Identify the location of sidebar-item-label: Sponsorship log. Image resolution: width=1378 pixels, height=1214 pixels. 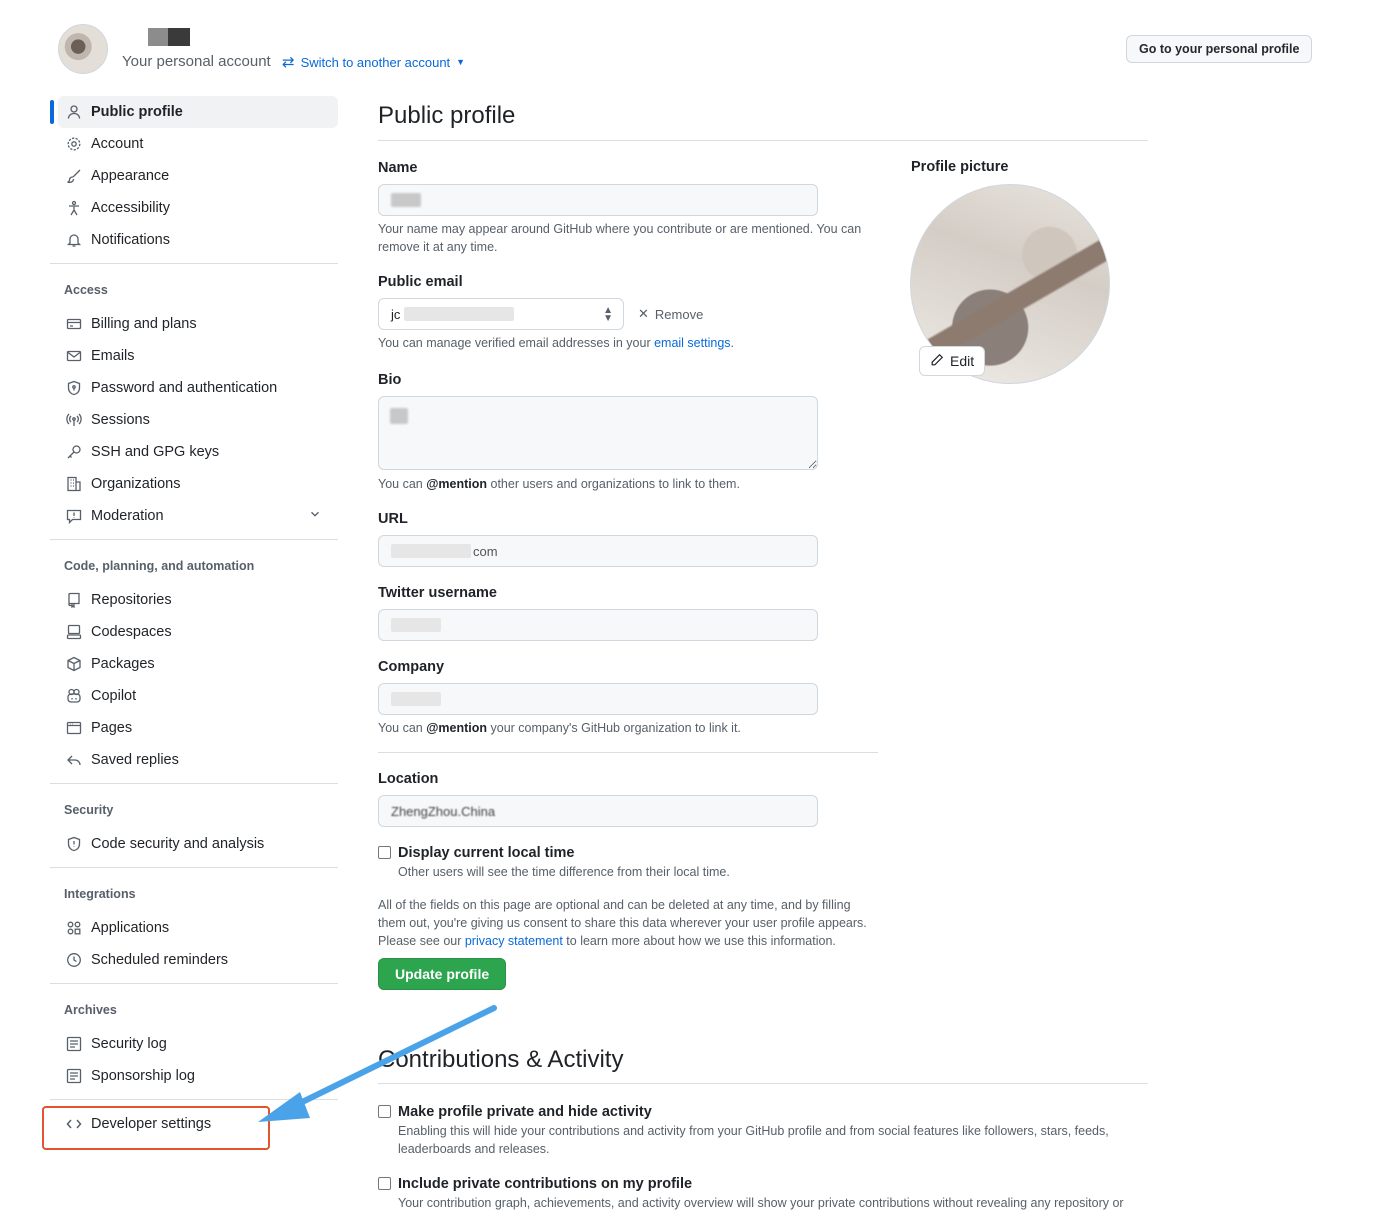
(143, 1076).